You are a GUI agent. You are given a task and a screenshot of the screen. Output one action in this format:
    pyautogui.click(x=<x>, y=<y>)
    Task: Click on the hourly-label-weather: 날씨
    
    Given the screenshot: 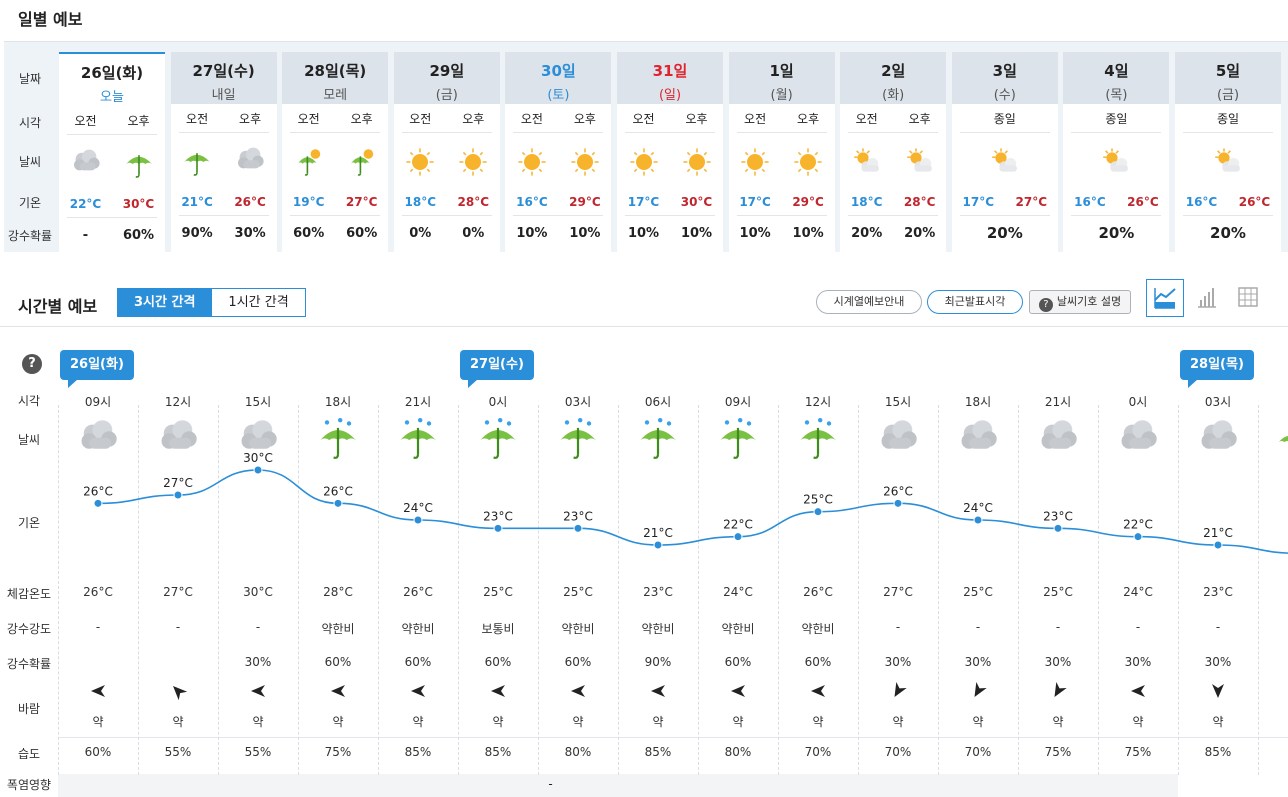 What is the action you would take?
    pyautogui.click(x=29, y=440)
    